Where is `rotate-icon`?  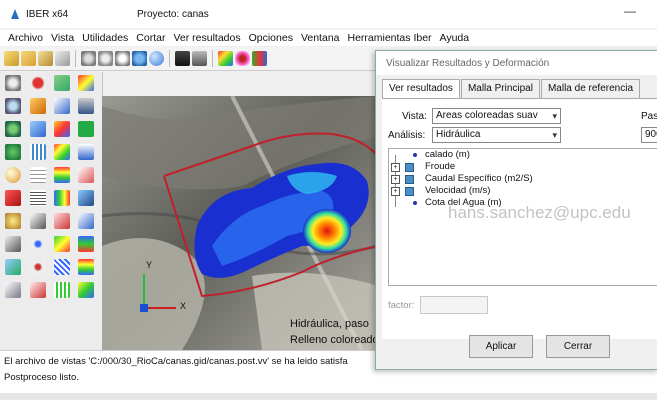
rotate-icon is located at coordinates (88, 58).